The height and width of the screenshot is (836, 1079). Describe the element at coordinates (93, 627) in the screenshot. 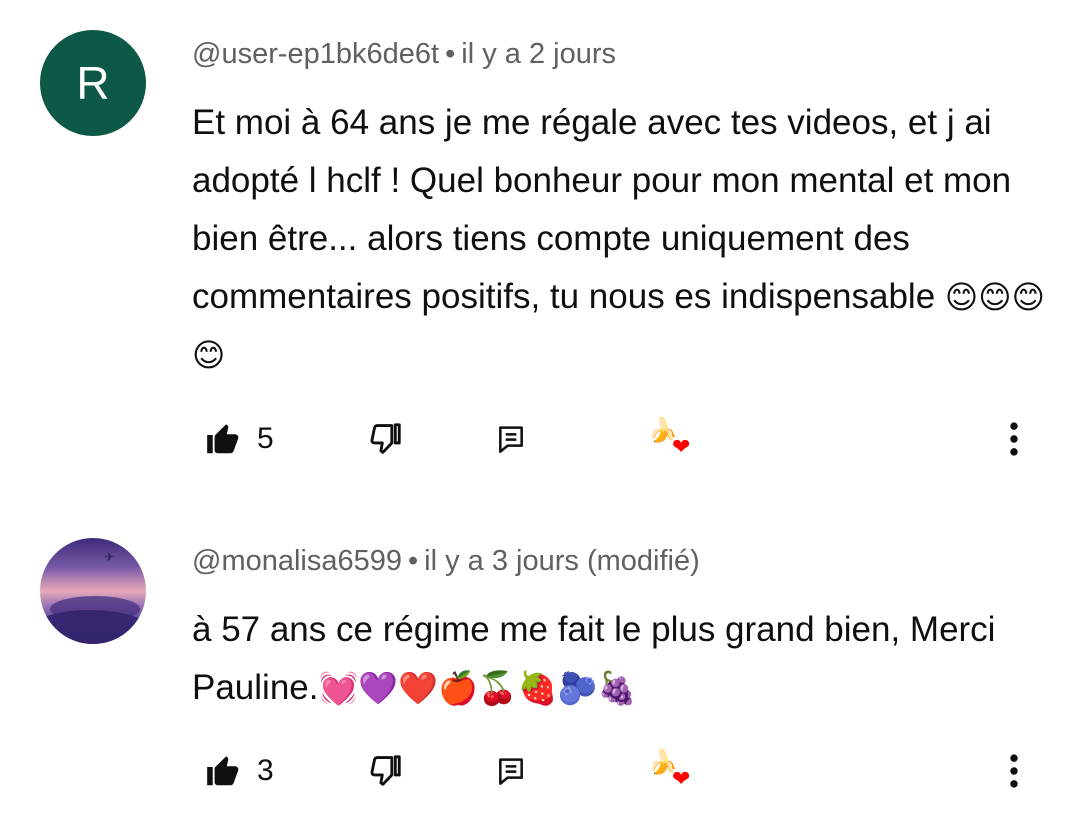

I see `avatar-image-cloud` at that location.